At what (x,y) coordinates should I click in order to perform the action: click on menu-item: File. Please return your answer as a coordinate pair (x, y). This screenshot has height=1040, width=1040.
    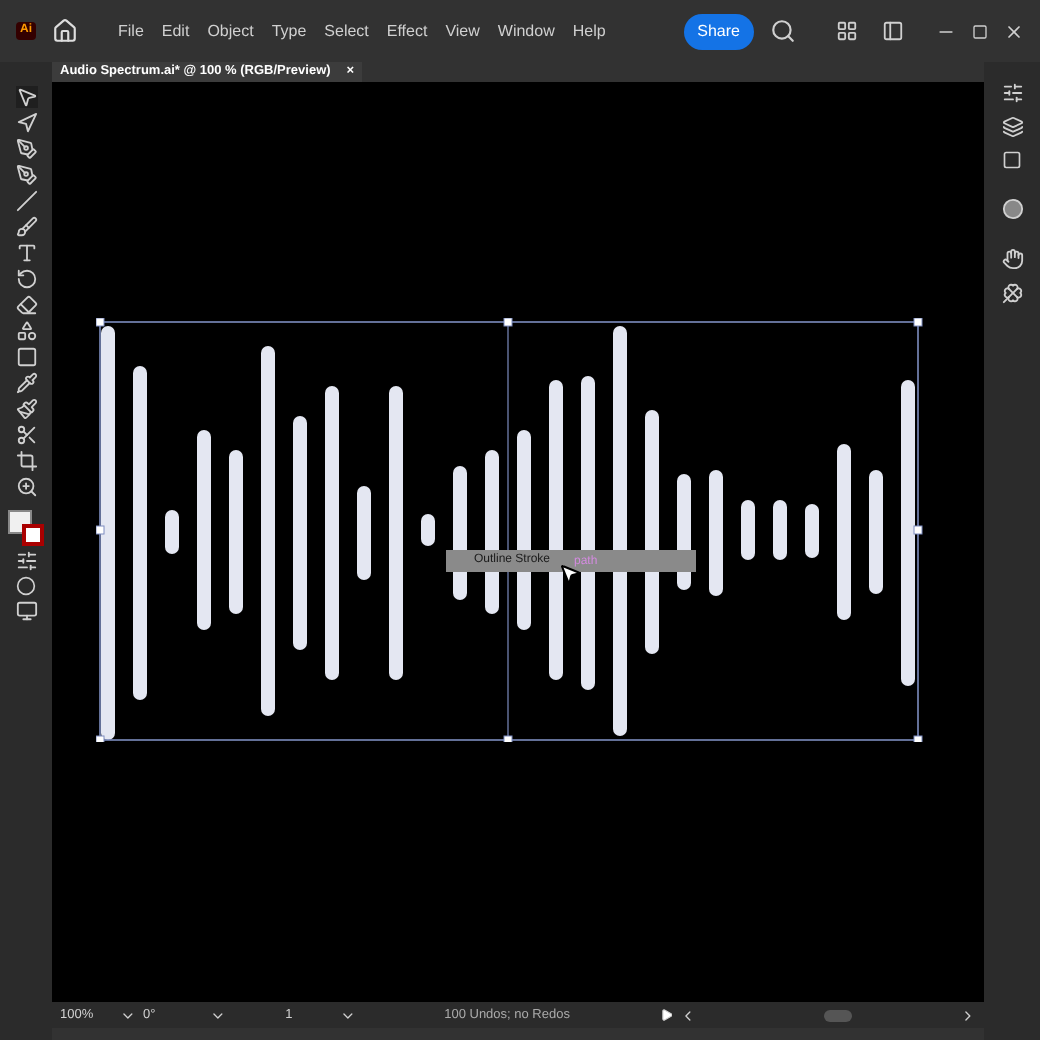
    Looking at the image, I should click on (131, 31).